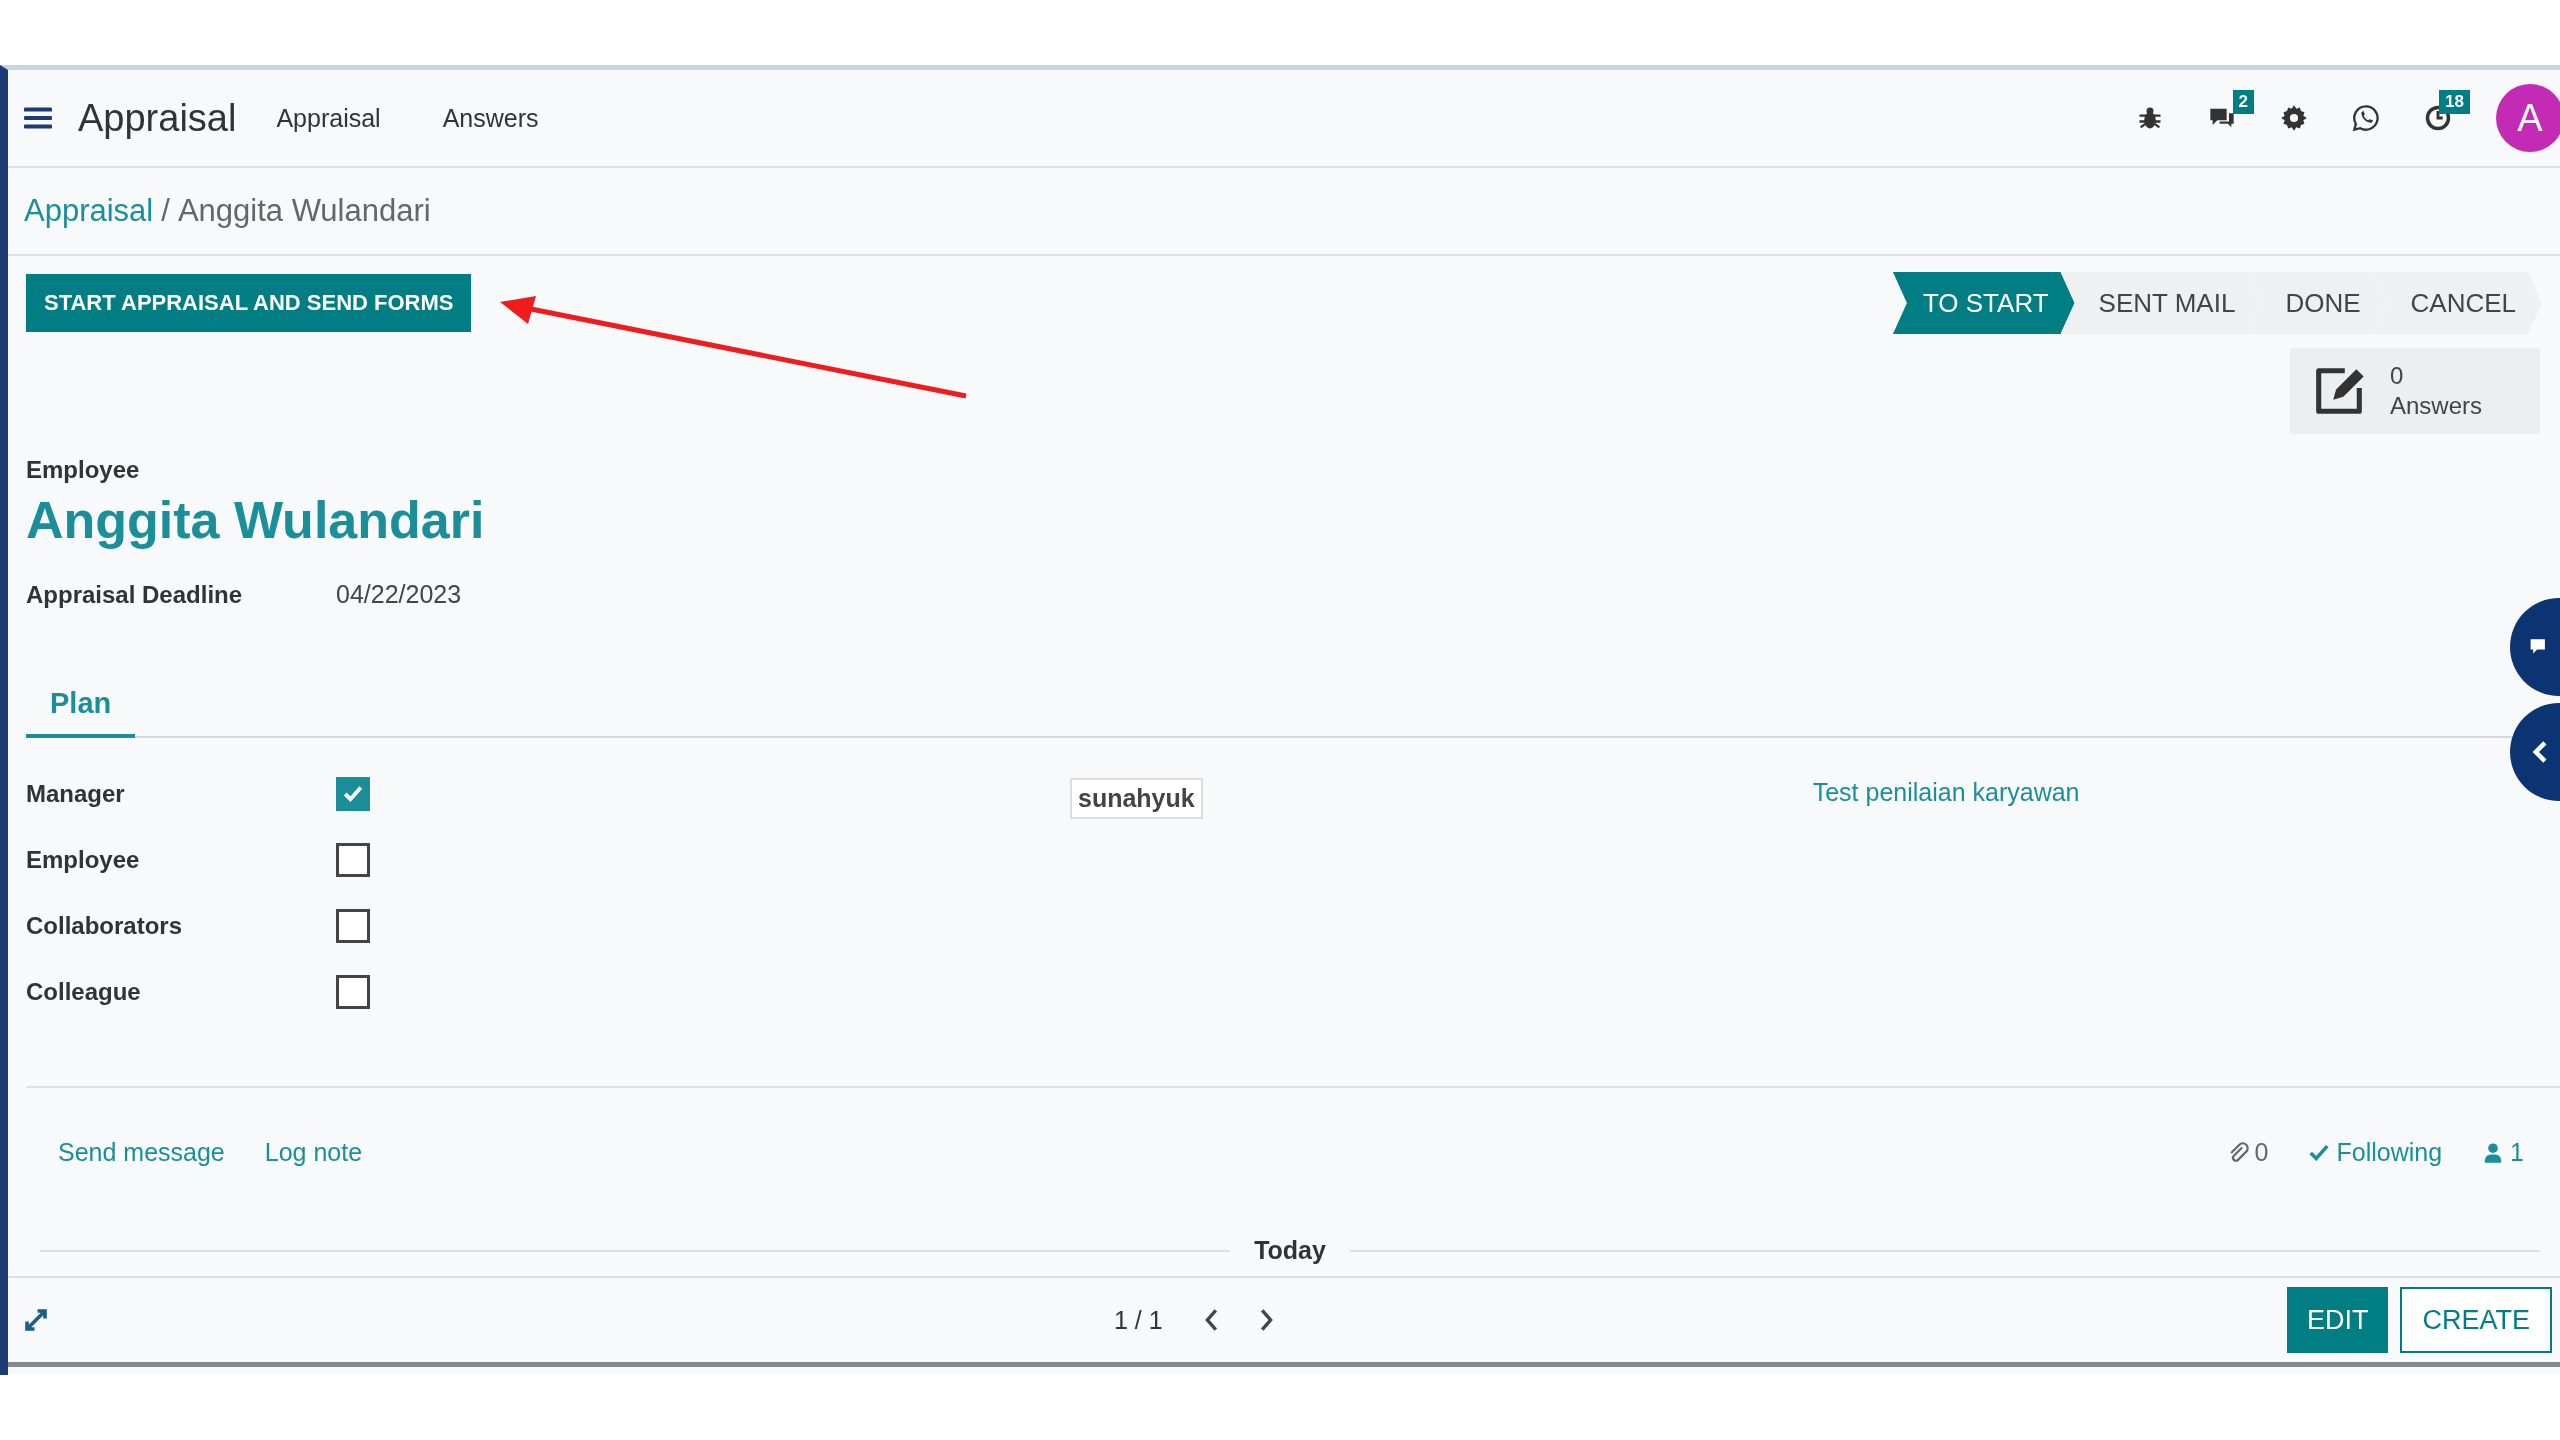 This screenshot has width=2560, height=1440. I want to click on start-appraisal-button: START APPRAISAL AND SEND FORMS, so click(249, 303).